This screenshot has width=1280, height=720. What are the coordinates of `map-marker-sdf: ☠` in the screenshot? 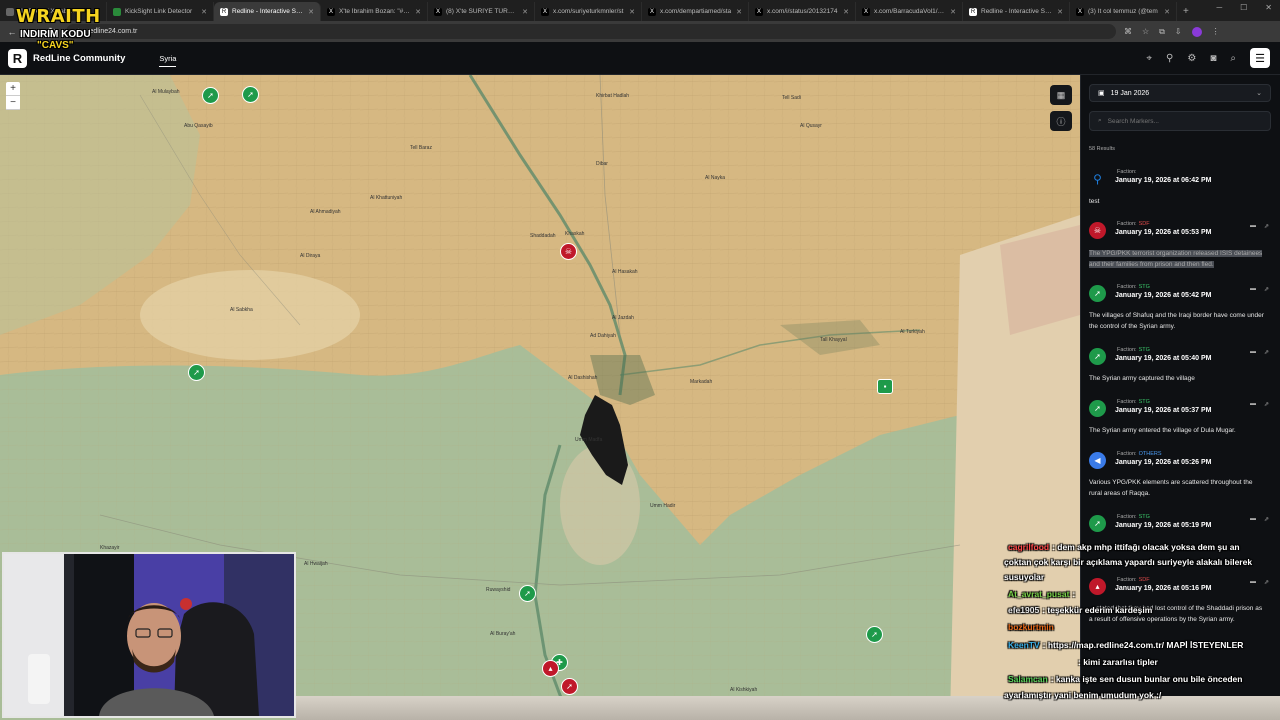 It's located at (568, 251).